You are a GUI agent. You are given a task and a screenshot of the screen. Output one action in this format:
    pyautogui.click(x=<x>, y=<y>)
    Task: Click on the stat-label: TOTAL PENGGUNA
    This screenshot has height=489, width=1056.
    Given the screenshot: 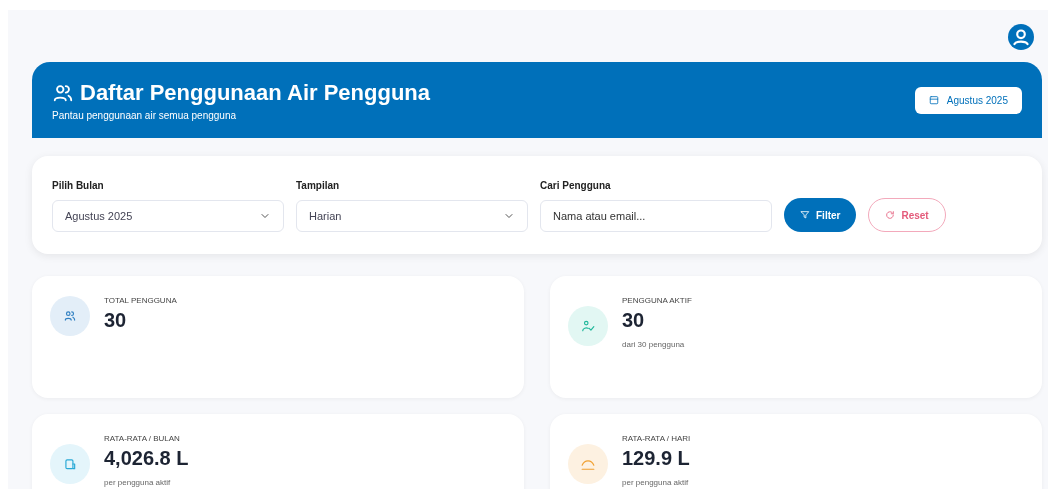 What is the action you would take?
    pyautogui.click(x=140, y=300)
    